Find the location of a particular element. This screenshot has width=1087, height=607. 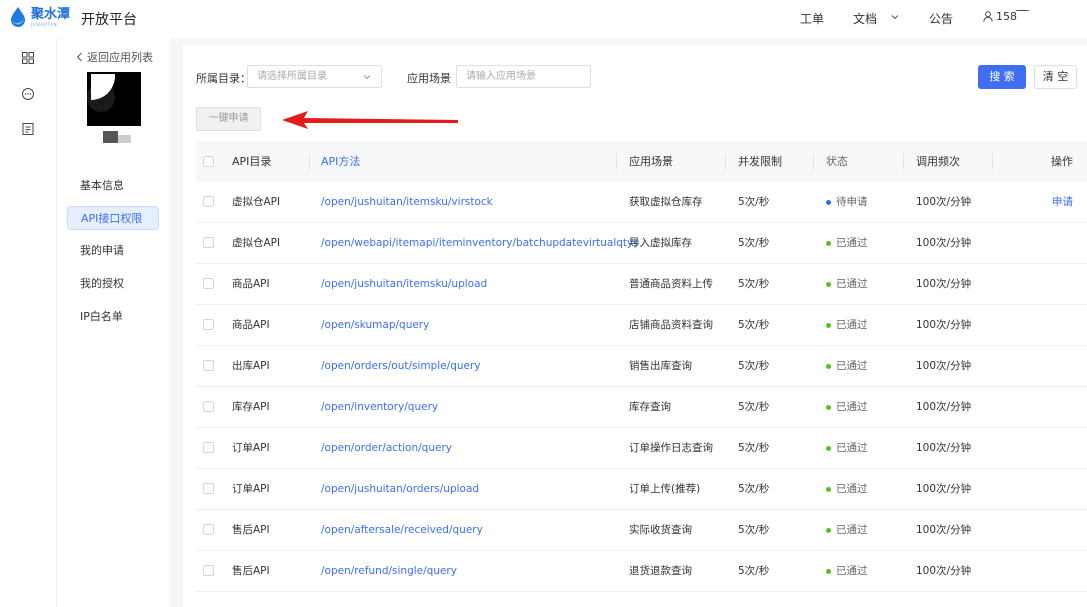

clear-button: 清 空 is located at coordinates (1055, 77).